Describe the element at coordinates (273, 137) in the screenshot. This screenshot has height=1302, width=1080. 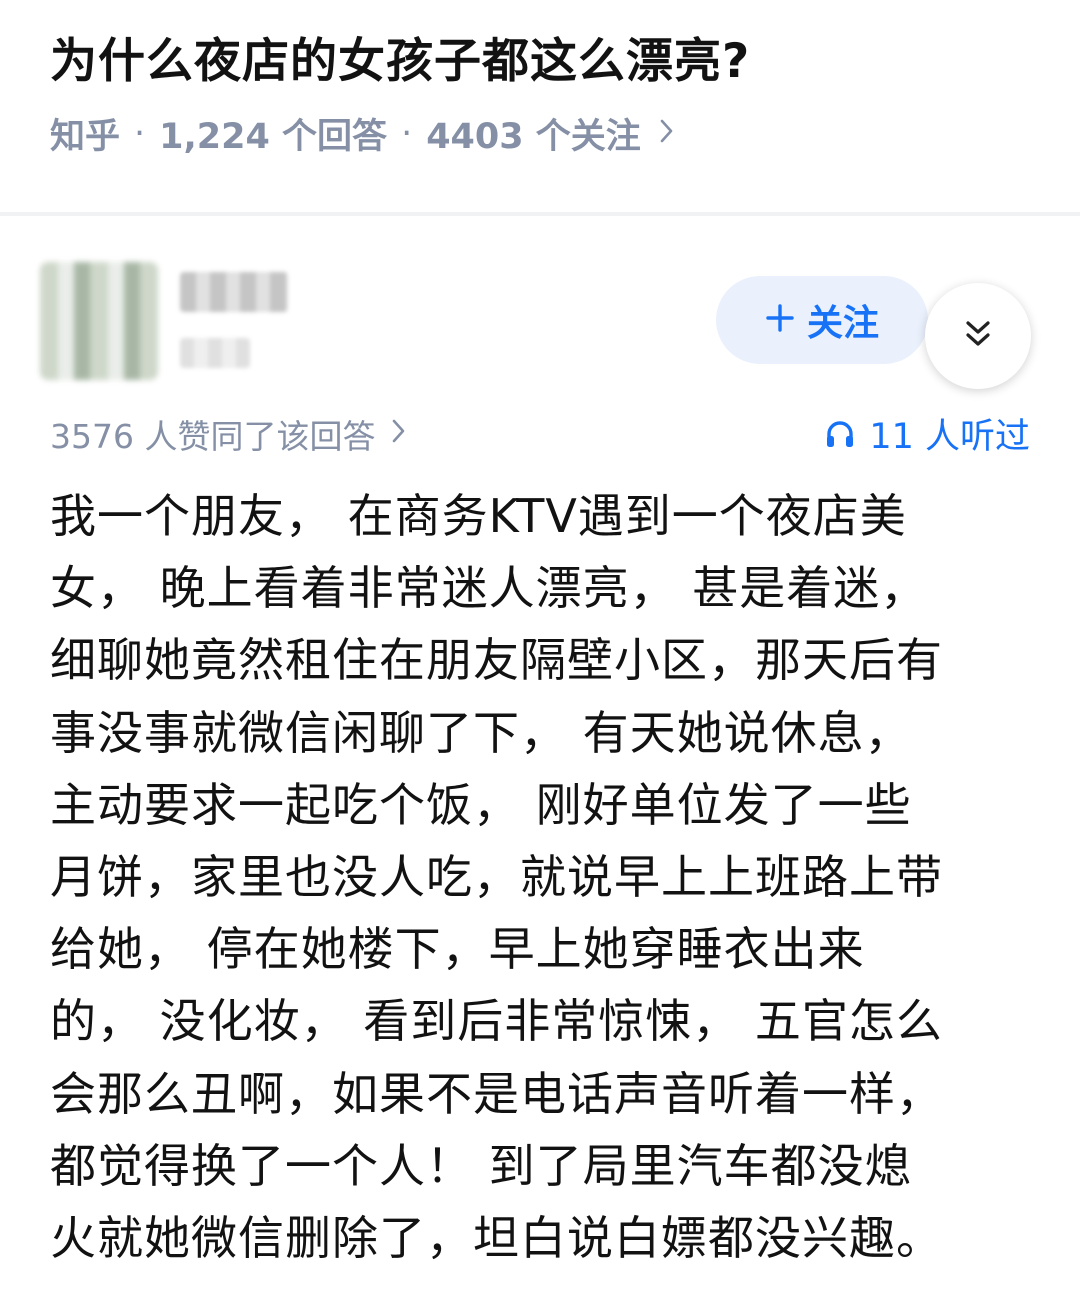
I see `answer-count: 1,224 个回答` at that location.